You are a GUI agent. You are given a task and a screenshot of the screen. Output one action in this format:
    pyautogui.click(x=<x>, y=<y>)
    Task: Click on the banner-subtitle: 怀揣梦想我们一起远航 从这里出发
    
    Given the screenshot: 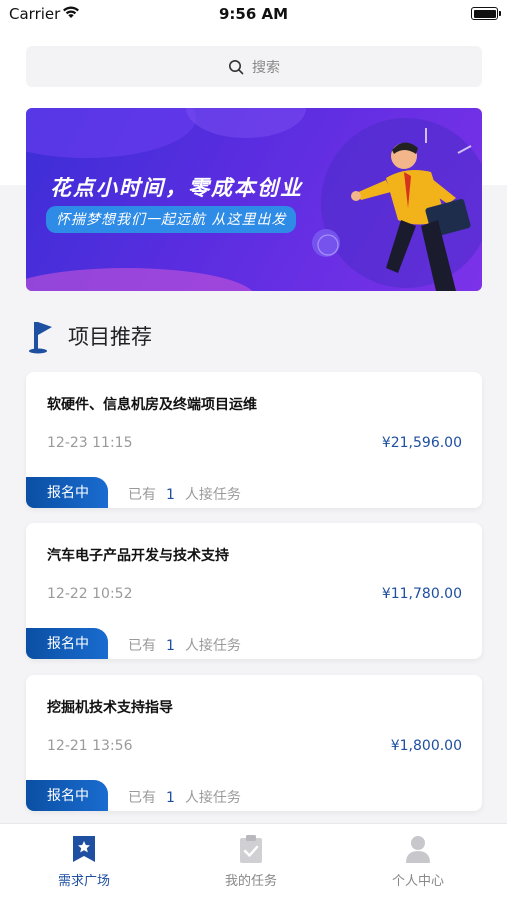 What is the action you would take?
    pyautogui.click(x=171, y=219)
    